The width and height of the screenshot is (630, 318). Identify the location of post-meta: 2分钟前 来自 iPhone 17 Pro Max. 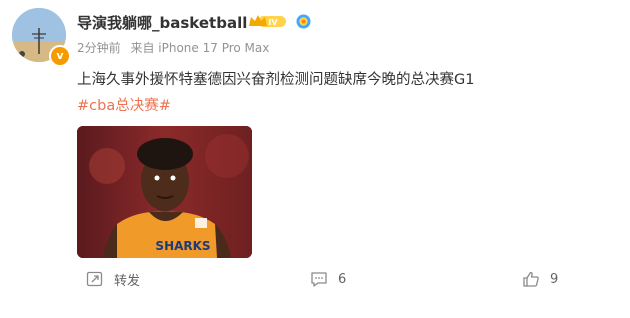
(176, 47).